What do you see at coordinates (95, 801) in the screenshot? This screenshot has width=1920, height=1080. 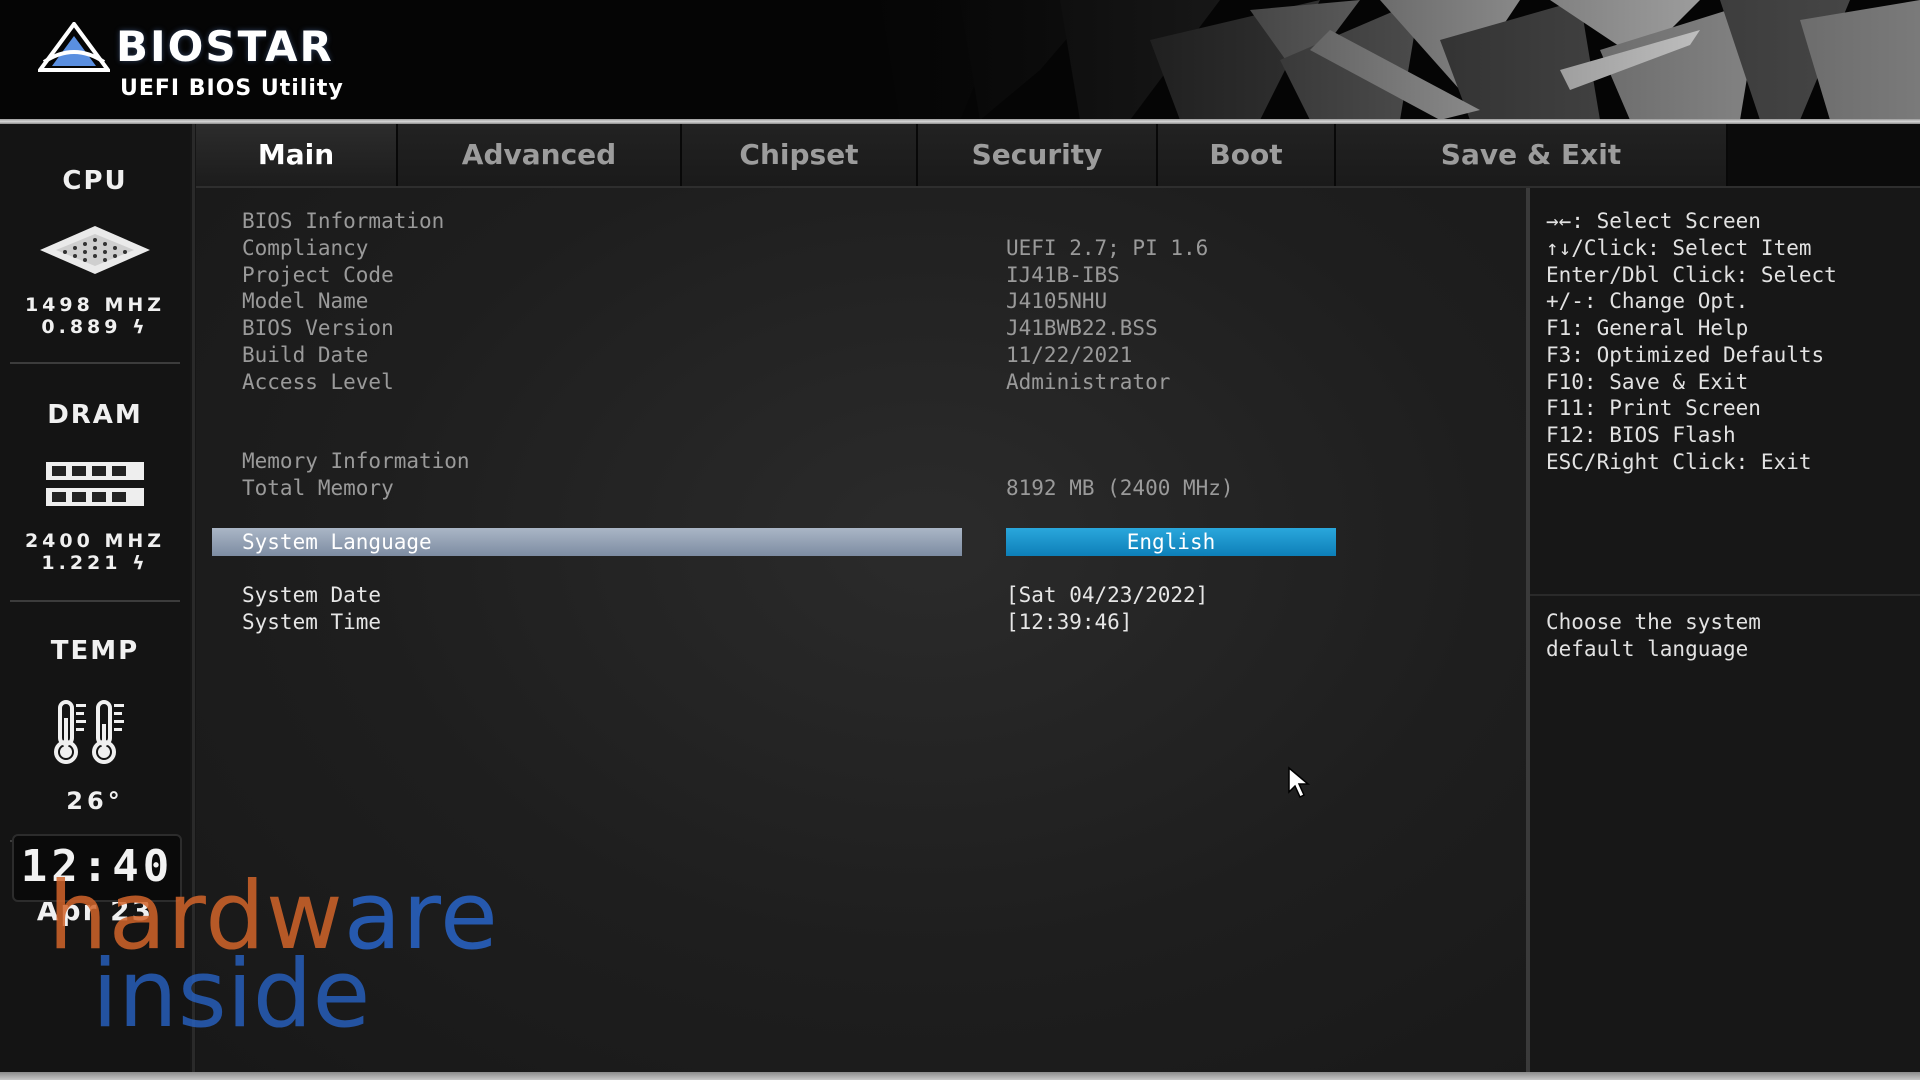 I see `temperature-value: 26°` at bounding box center [95, 801].